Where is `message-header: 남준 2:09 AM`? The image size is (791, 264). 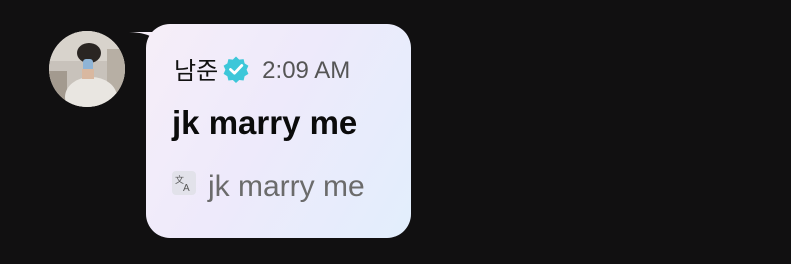 message-header: 남준 2:09 AM is located at coordinates (262, 71).